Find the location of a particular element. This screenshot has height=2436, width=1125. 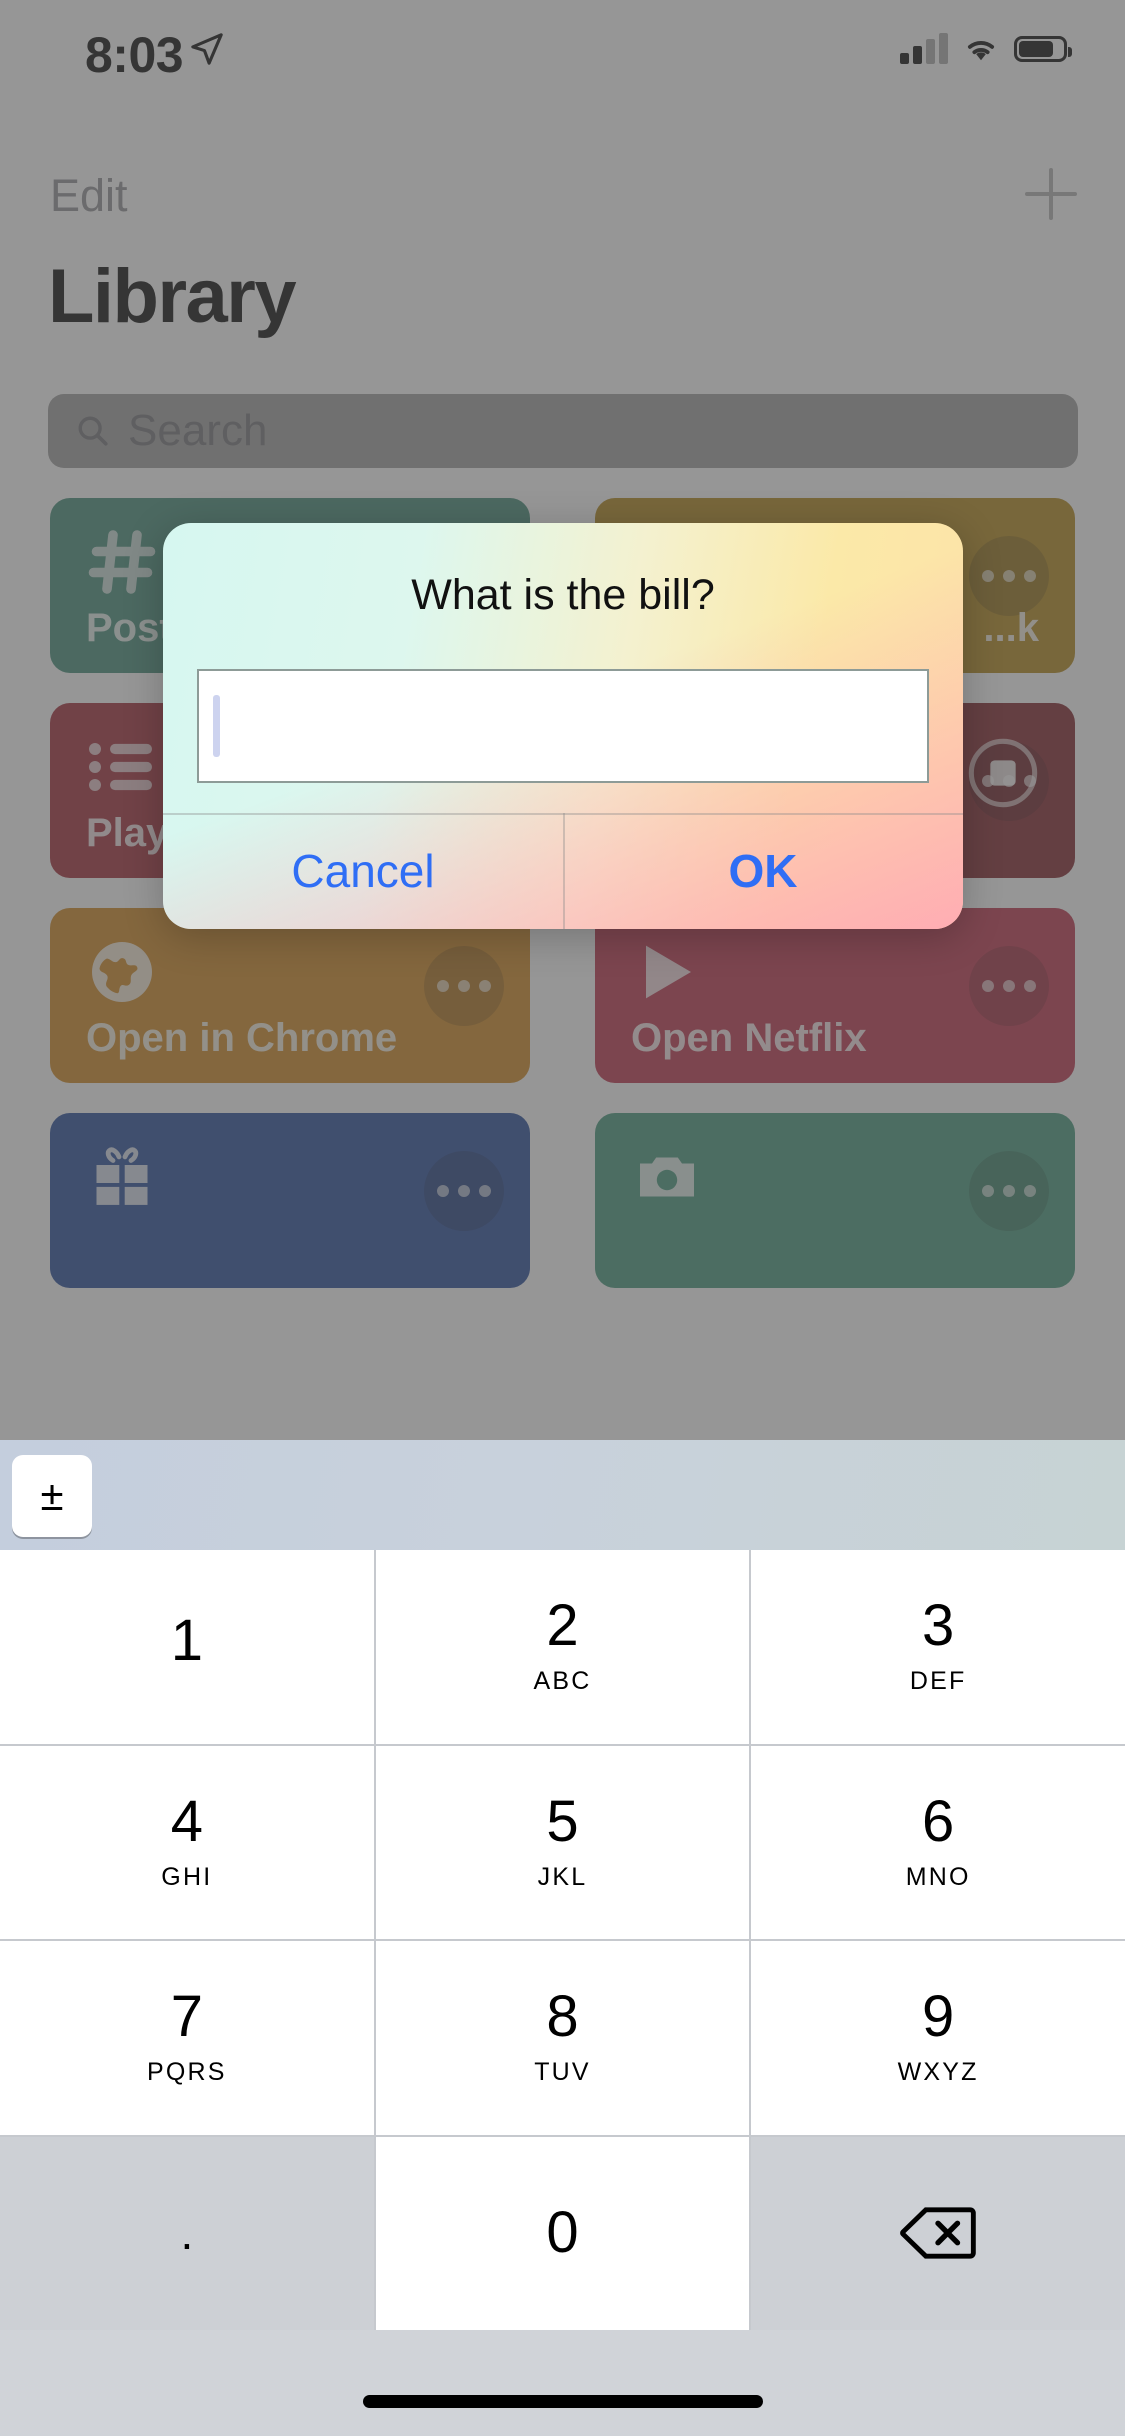

key-decimal-point: . is located at coordinates (187, 2233).